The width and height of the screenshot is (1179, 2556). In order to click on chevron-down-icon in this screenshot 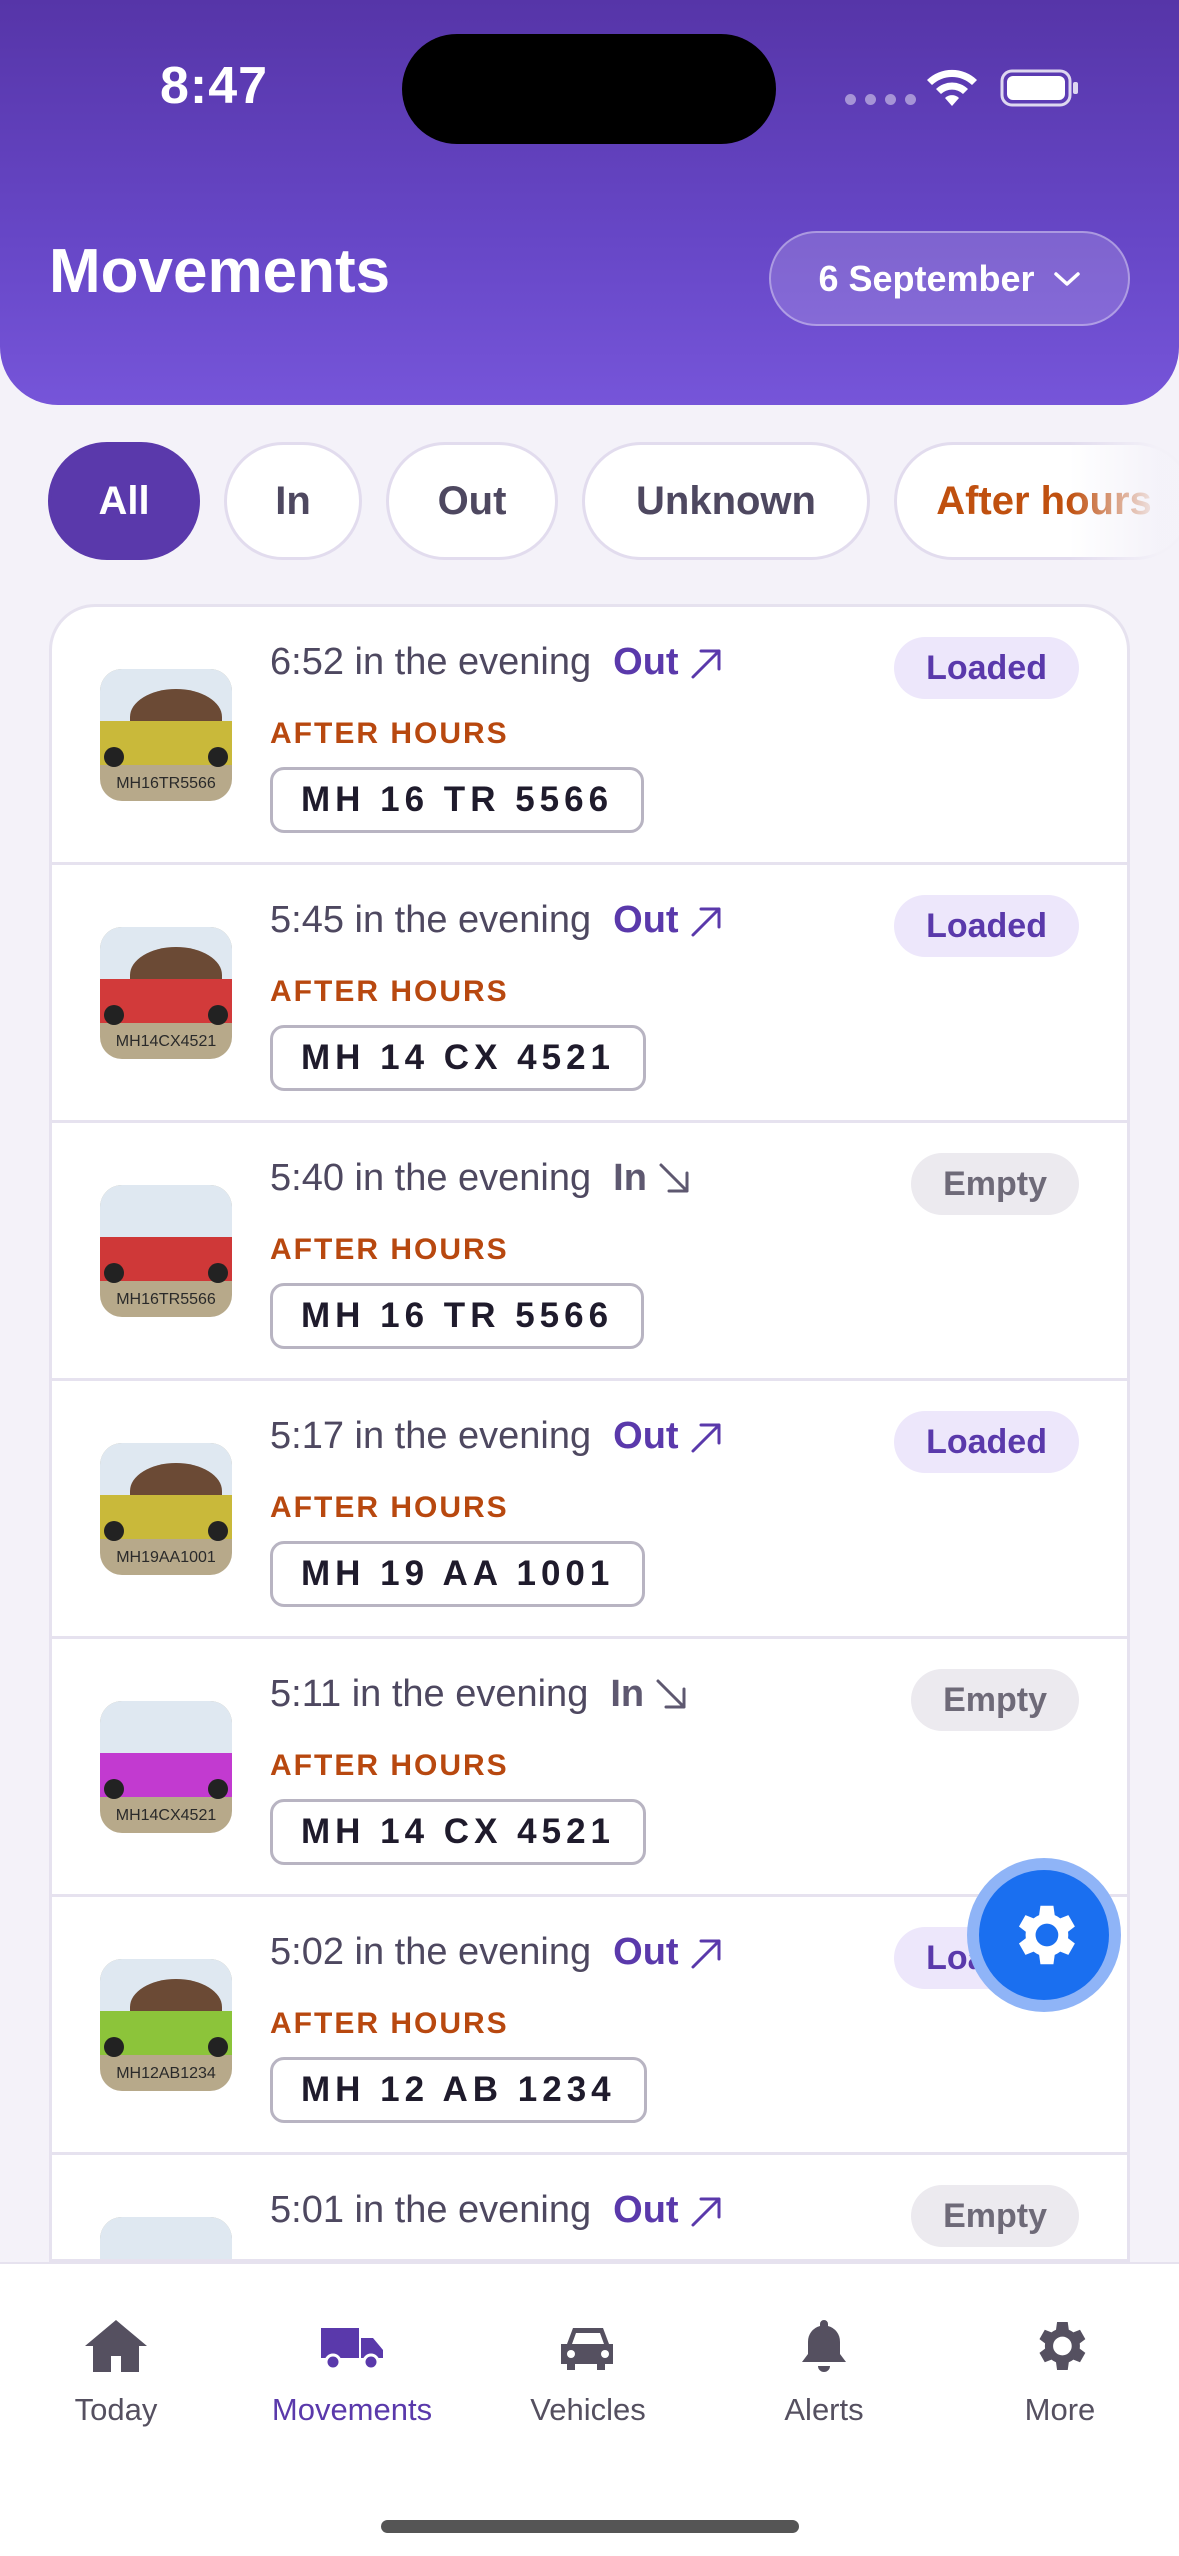, I will do `click(1066, 278)`.